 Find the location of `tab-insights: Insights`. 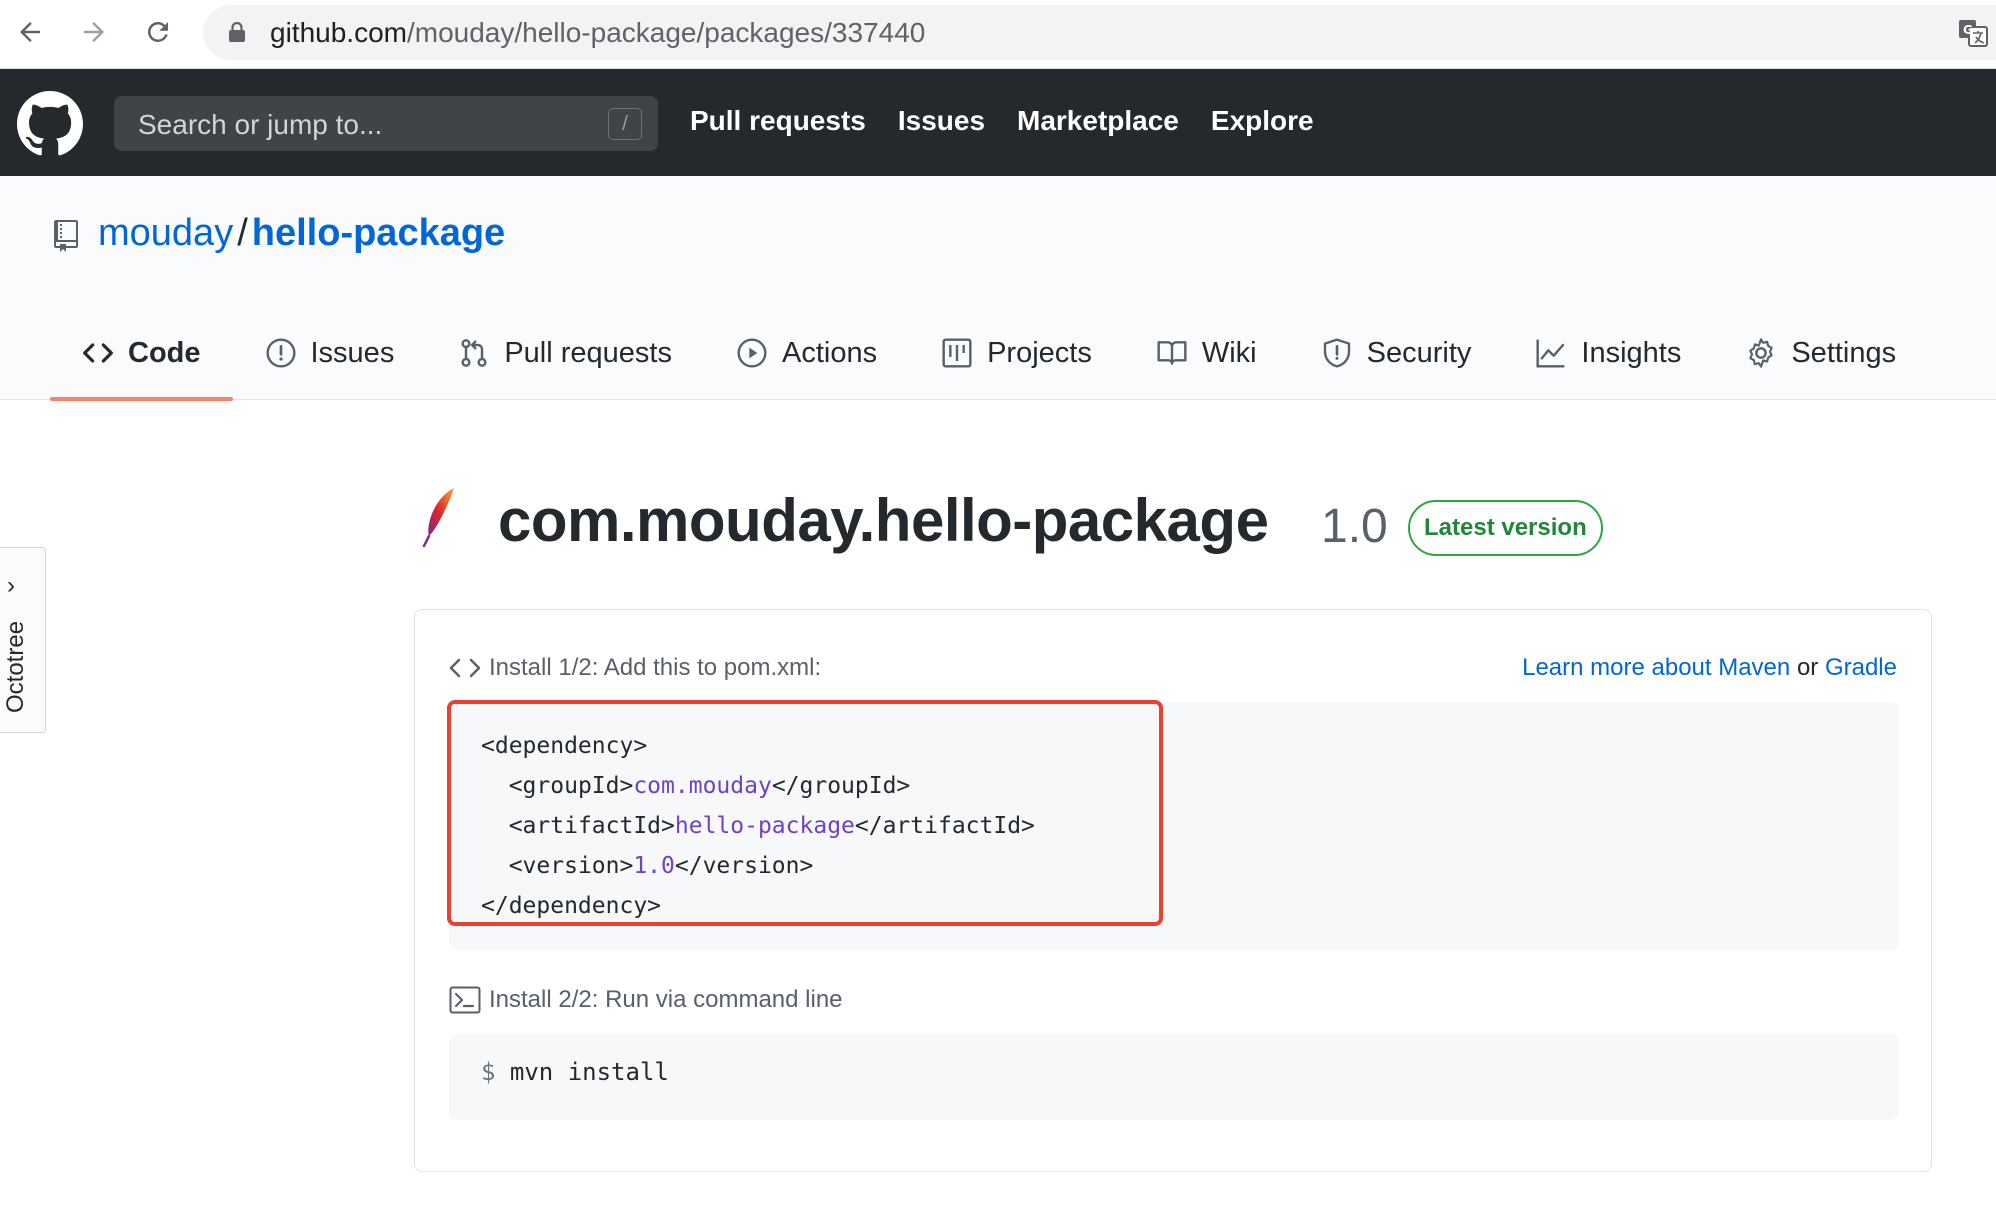

tab-insights: Insights is located at coordinates (1608, 353).